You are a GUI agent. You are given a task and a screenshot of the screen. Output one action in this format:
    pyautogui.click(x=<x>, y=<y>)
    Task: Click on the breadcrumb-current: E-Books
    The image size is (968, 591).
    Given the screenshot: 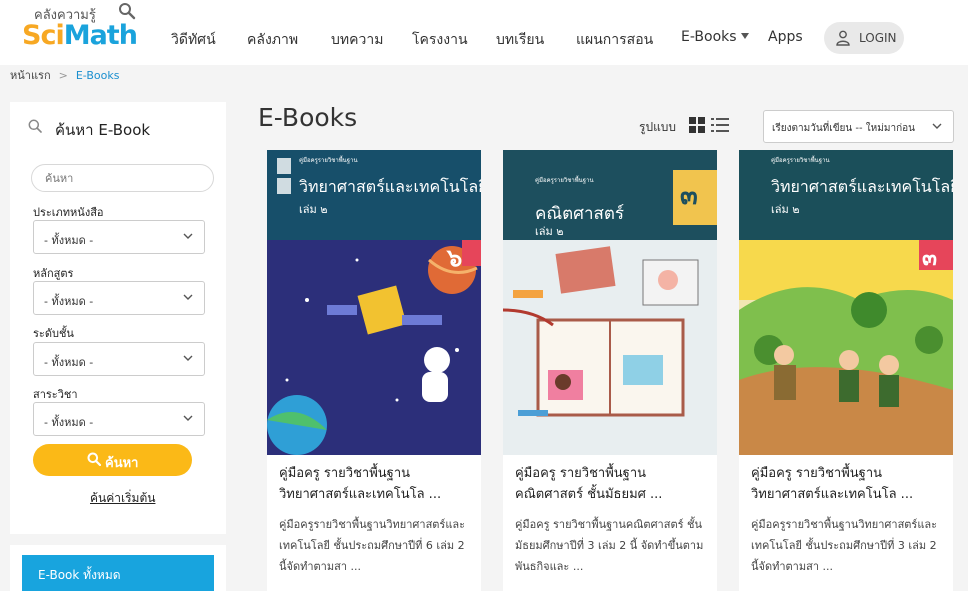 What is the action you would take?
    pyautogui.click(x=98, y=75)
    